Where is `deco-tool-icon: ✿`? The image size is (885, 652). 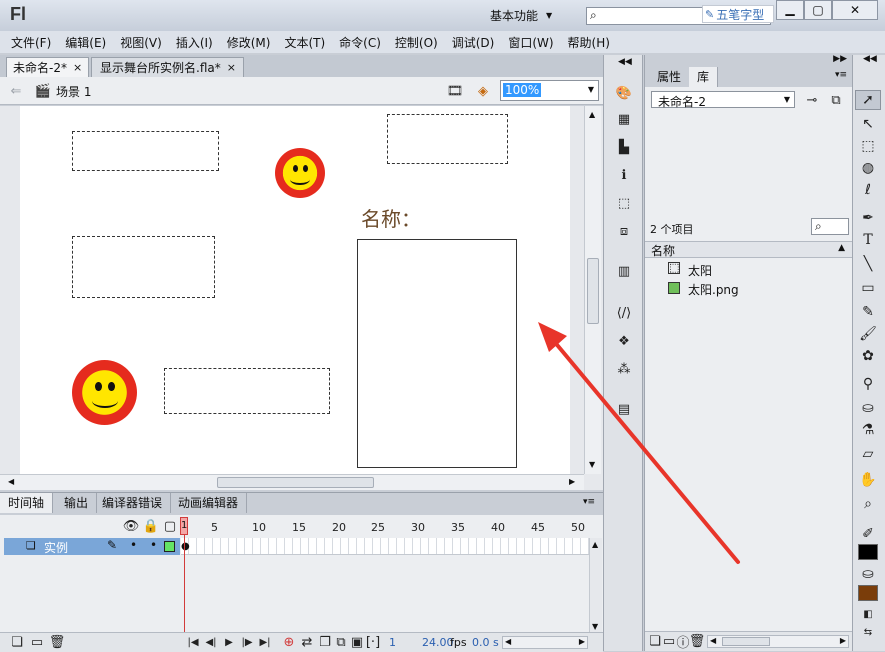
deco-tool-icon: ✿ is located at coordinates (868, 356).